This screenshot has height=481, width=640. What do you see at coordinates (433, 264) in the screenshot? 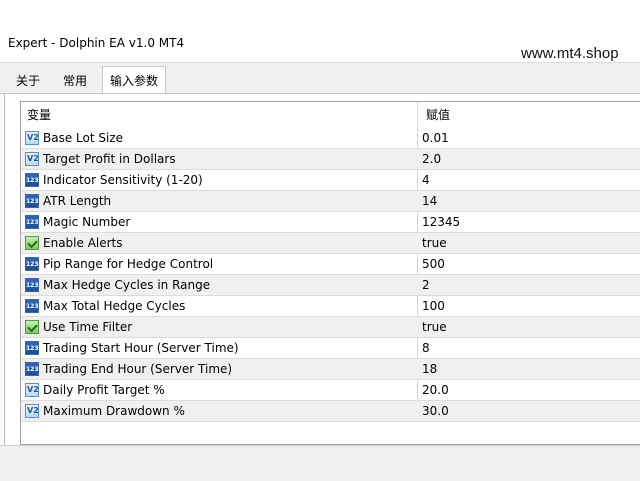
I see `param-value: 500` at bounding box center [433, 264].